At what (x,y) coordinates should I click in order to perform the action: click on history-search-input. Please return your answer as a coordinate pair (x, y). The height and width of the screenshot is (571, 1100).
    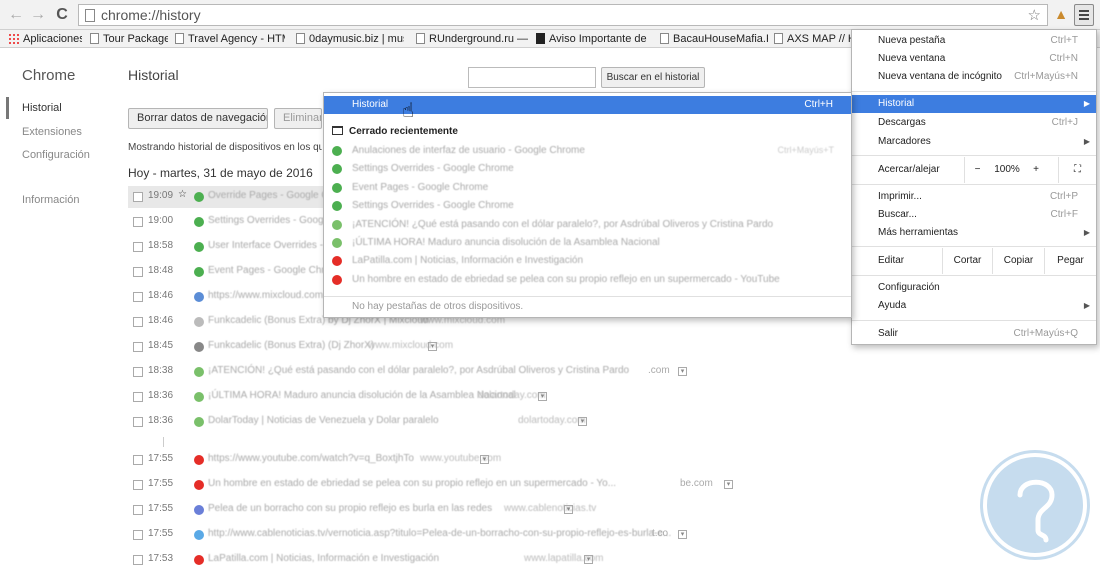
    Looking at the image, I should click on (532, 77).